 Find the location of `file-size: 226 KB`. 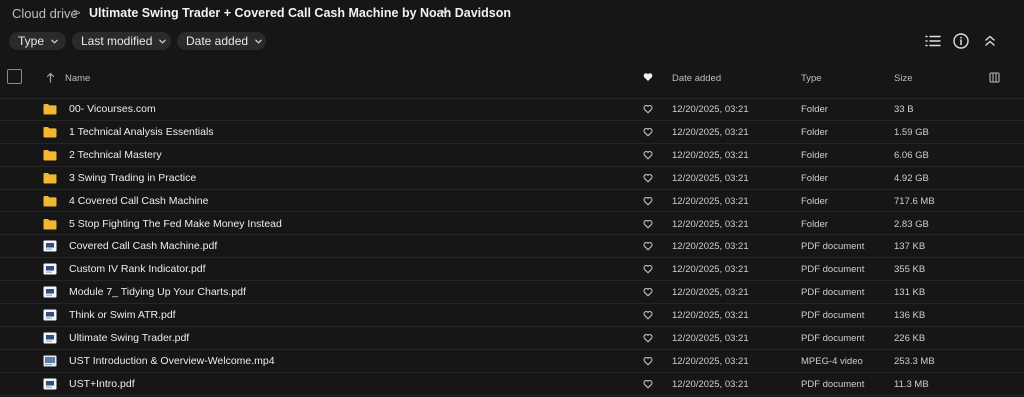

file-size: 226 KB is located at coordinates (910, 338).